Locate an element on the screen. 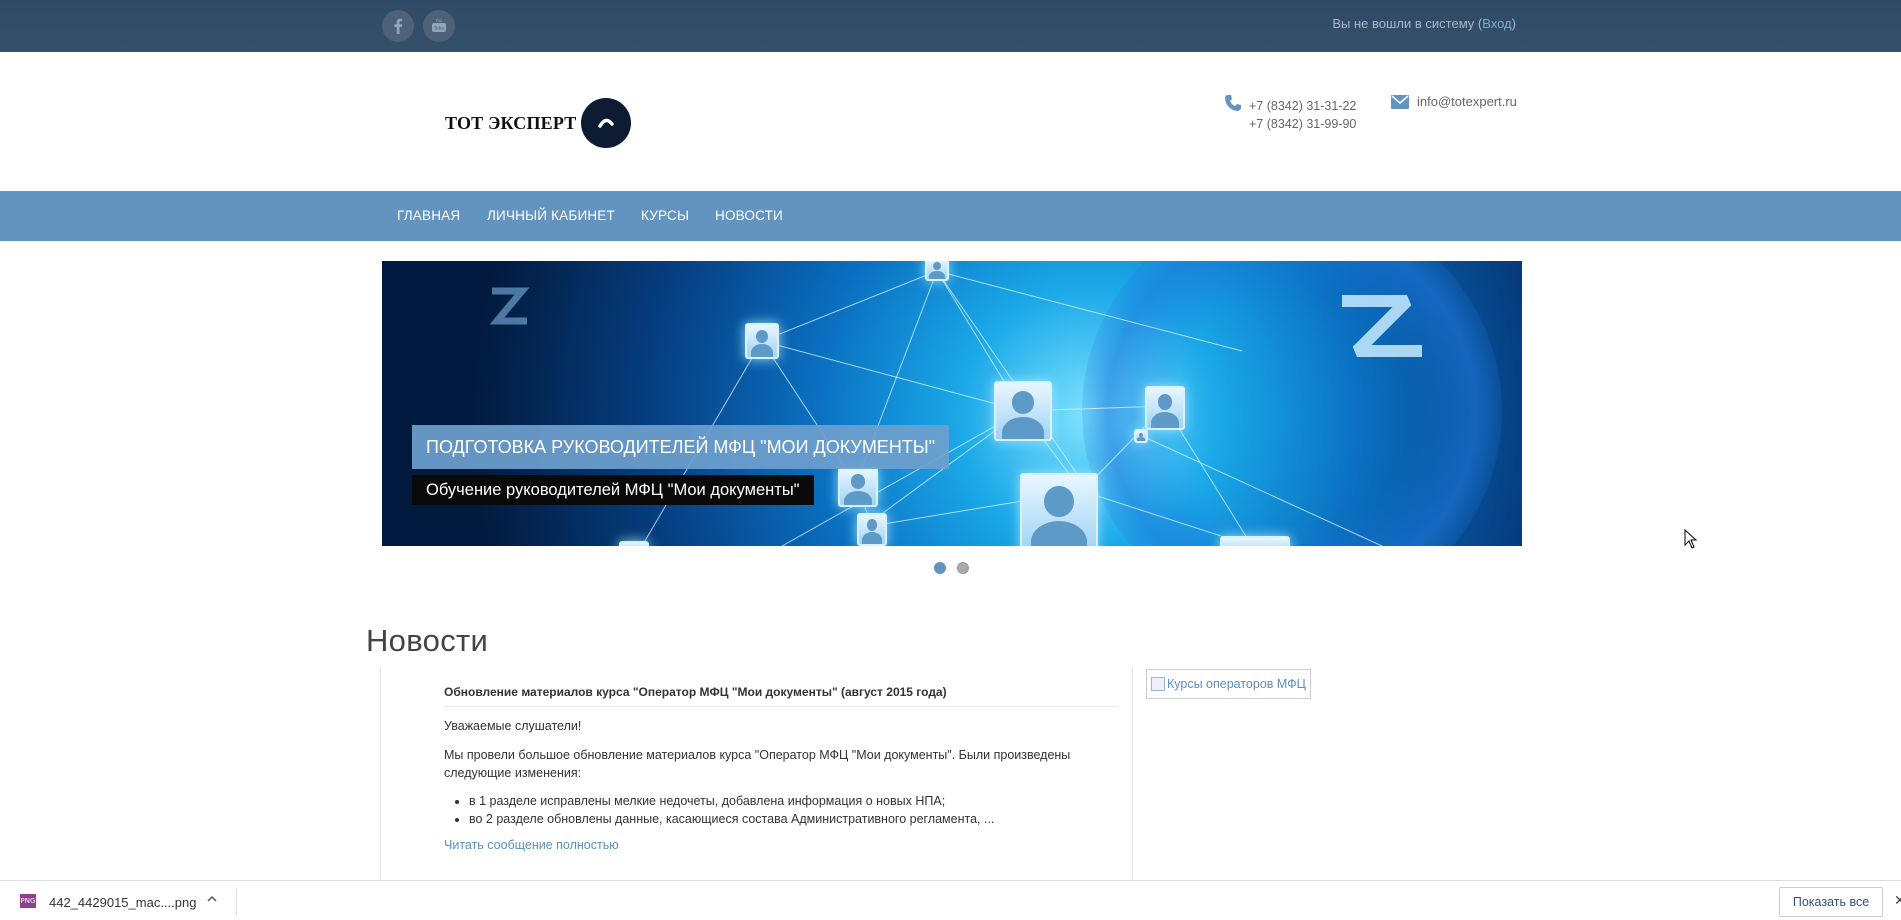  mail-icon is located at coordinates (1400, 102).